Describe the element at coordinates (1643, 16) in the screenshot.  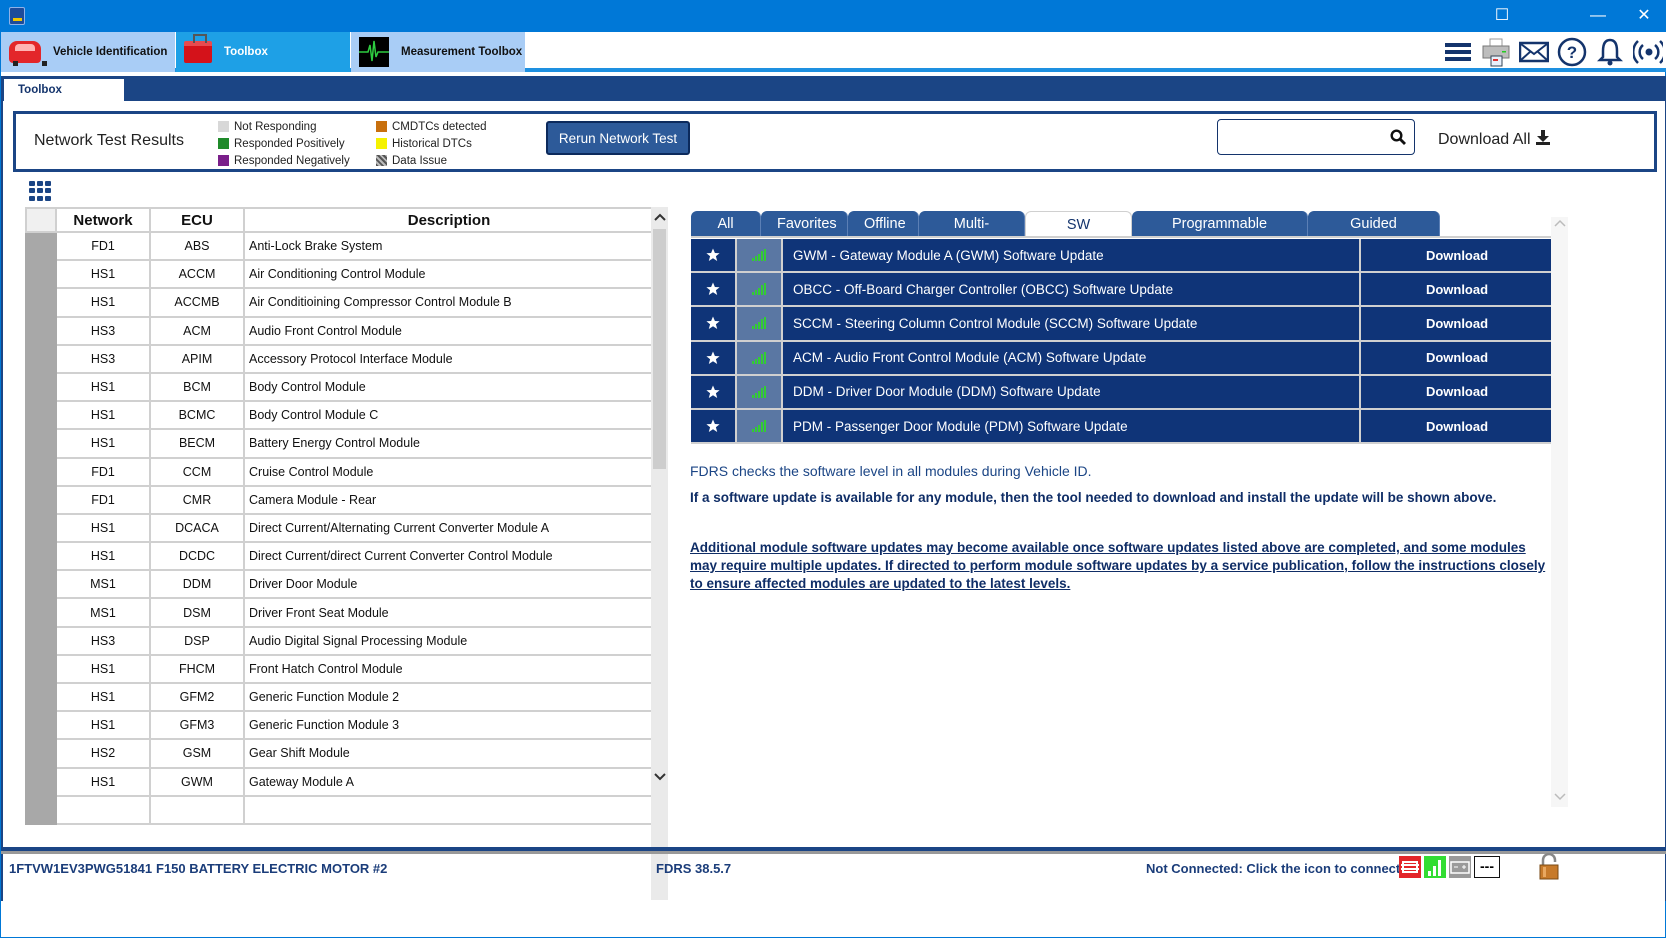
I see `close-button: ✕` at that location.